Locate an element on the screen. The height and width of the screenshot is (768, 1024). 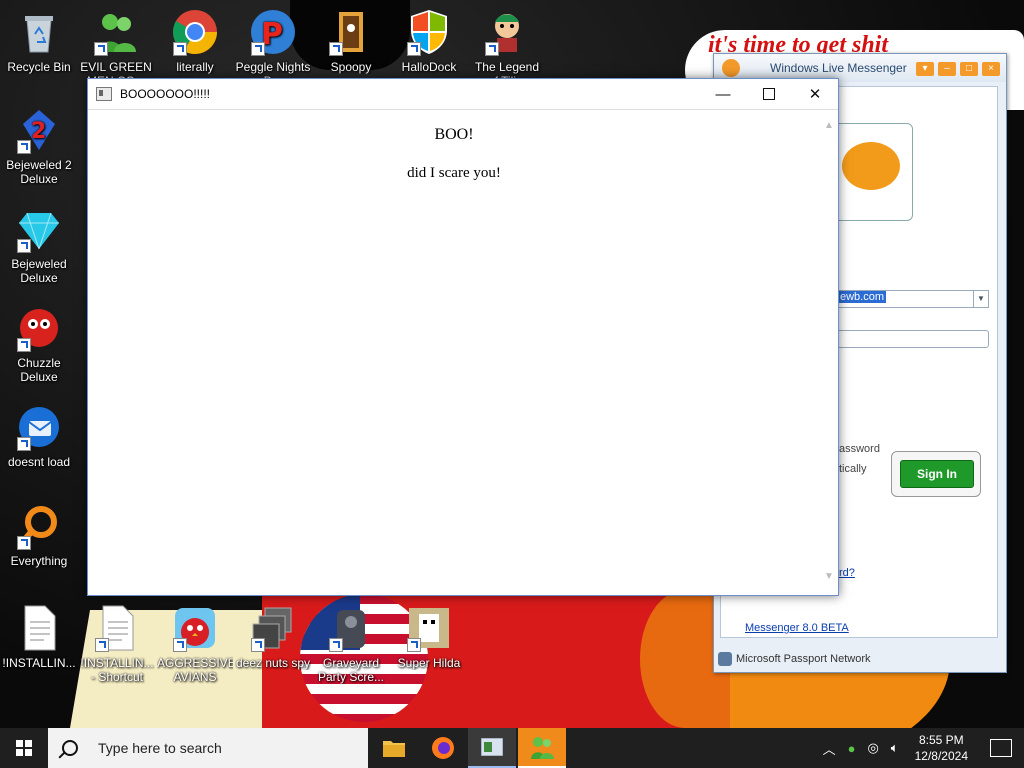
super-hilda-icon is located at coordinates (429, 628).